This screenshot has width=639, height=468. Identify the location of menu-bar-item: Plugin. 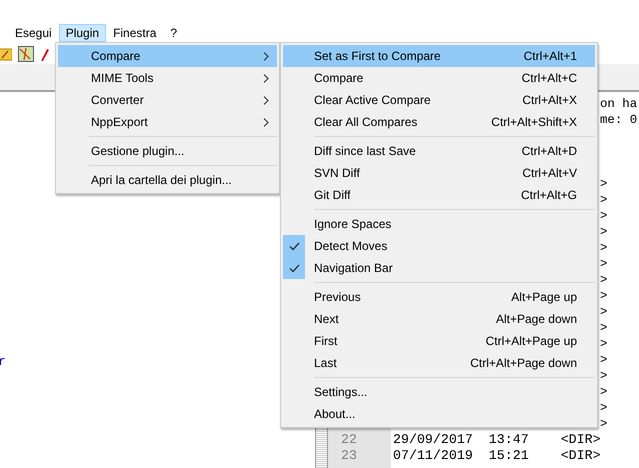
(82, 33).